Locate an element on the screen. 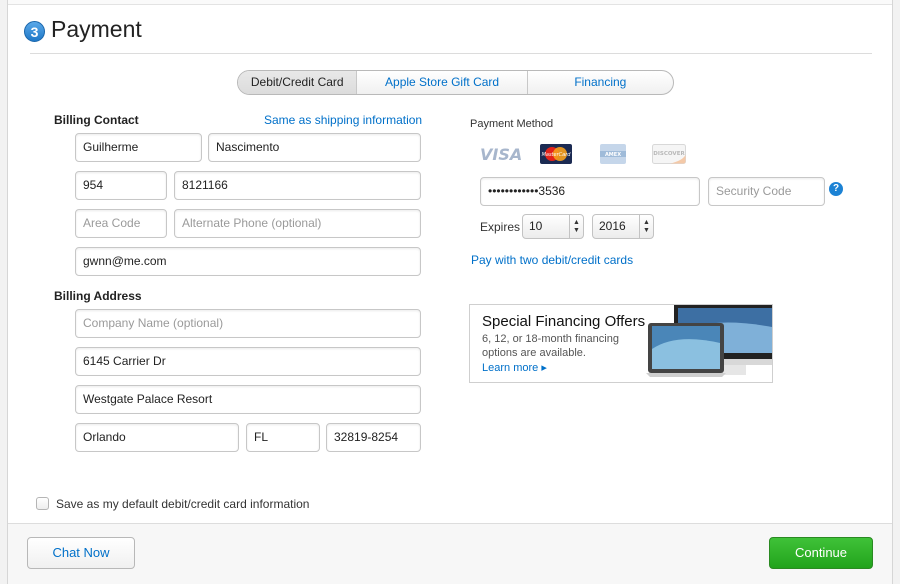 Image resolution: width=900 pixels, height=584 pixels. expiry-month-select: 10 ▲ ▼ is located at coordinates (553, 226).